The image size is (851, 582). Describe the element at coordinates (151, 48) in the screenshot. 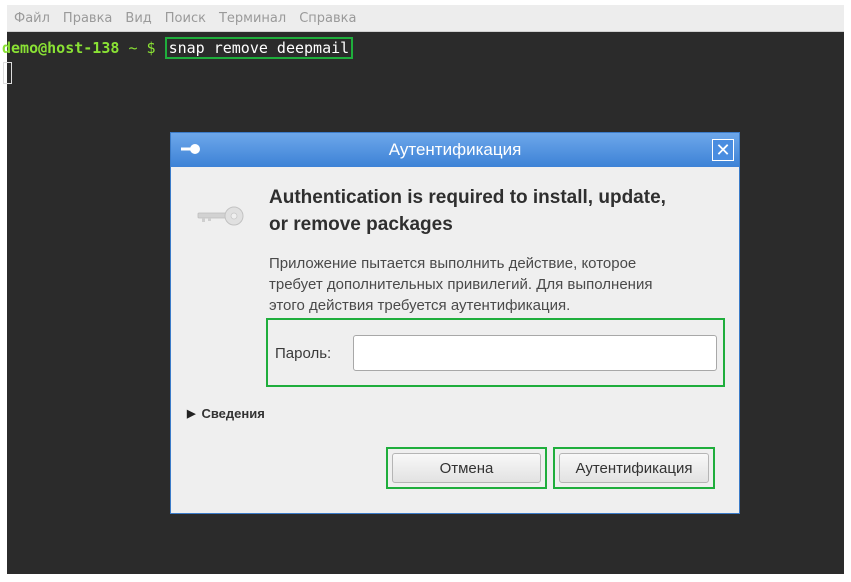

I see `prompt-symbol: $` at that location.